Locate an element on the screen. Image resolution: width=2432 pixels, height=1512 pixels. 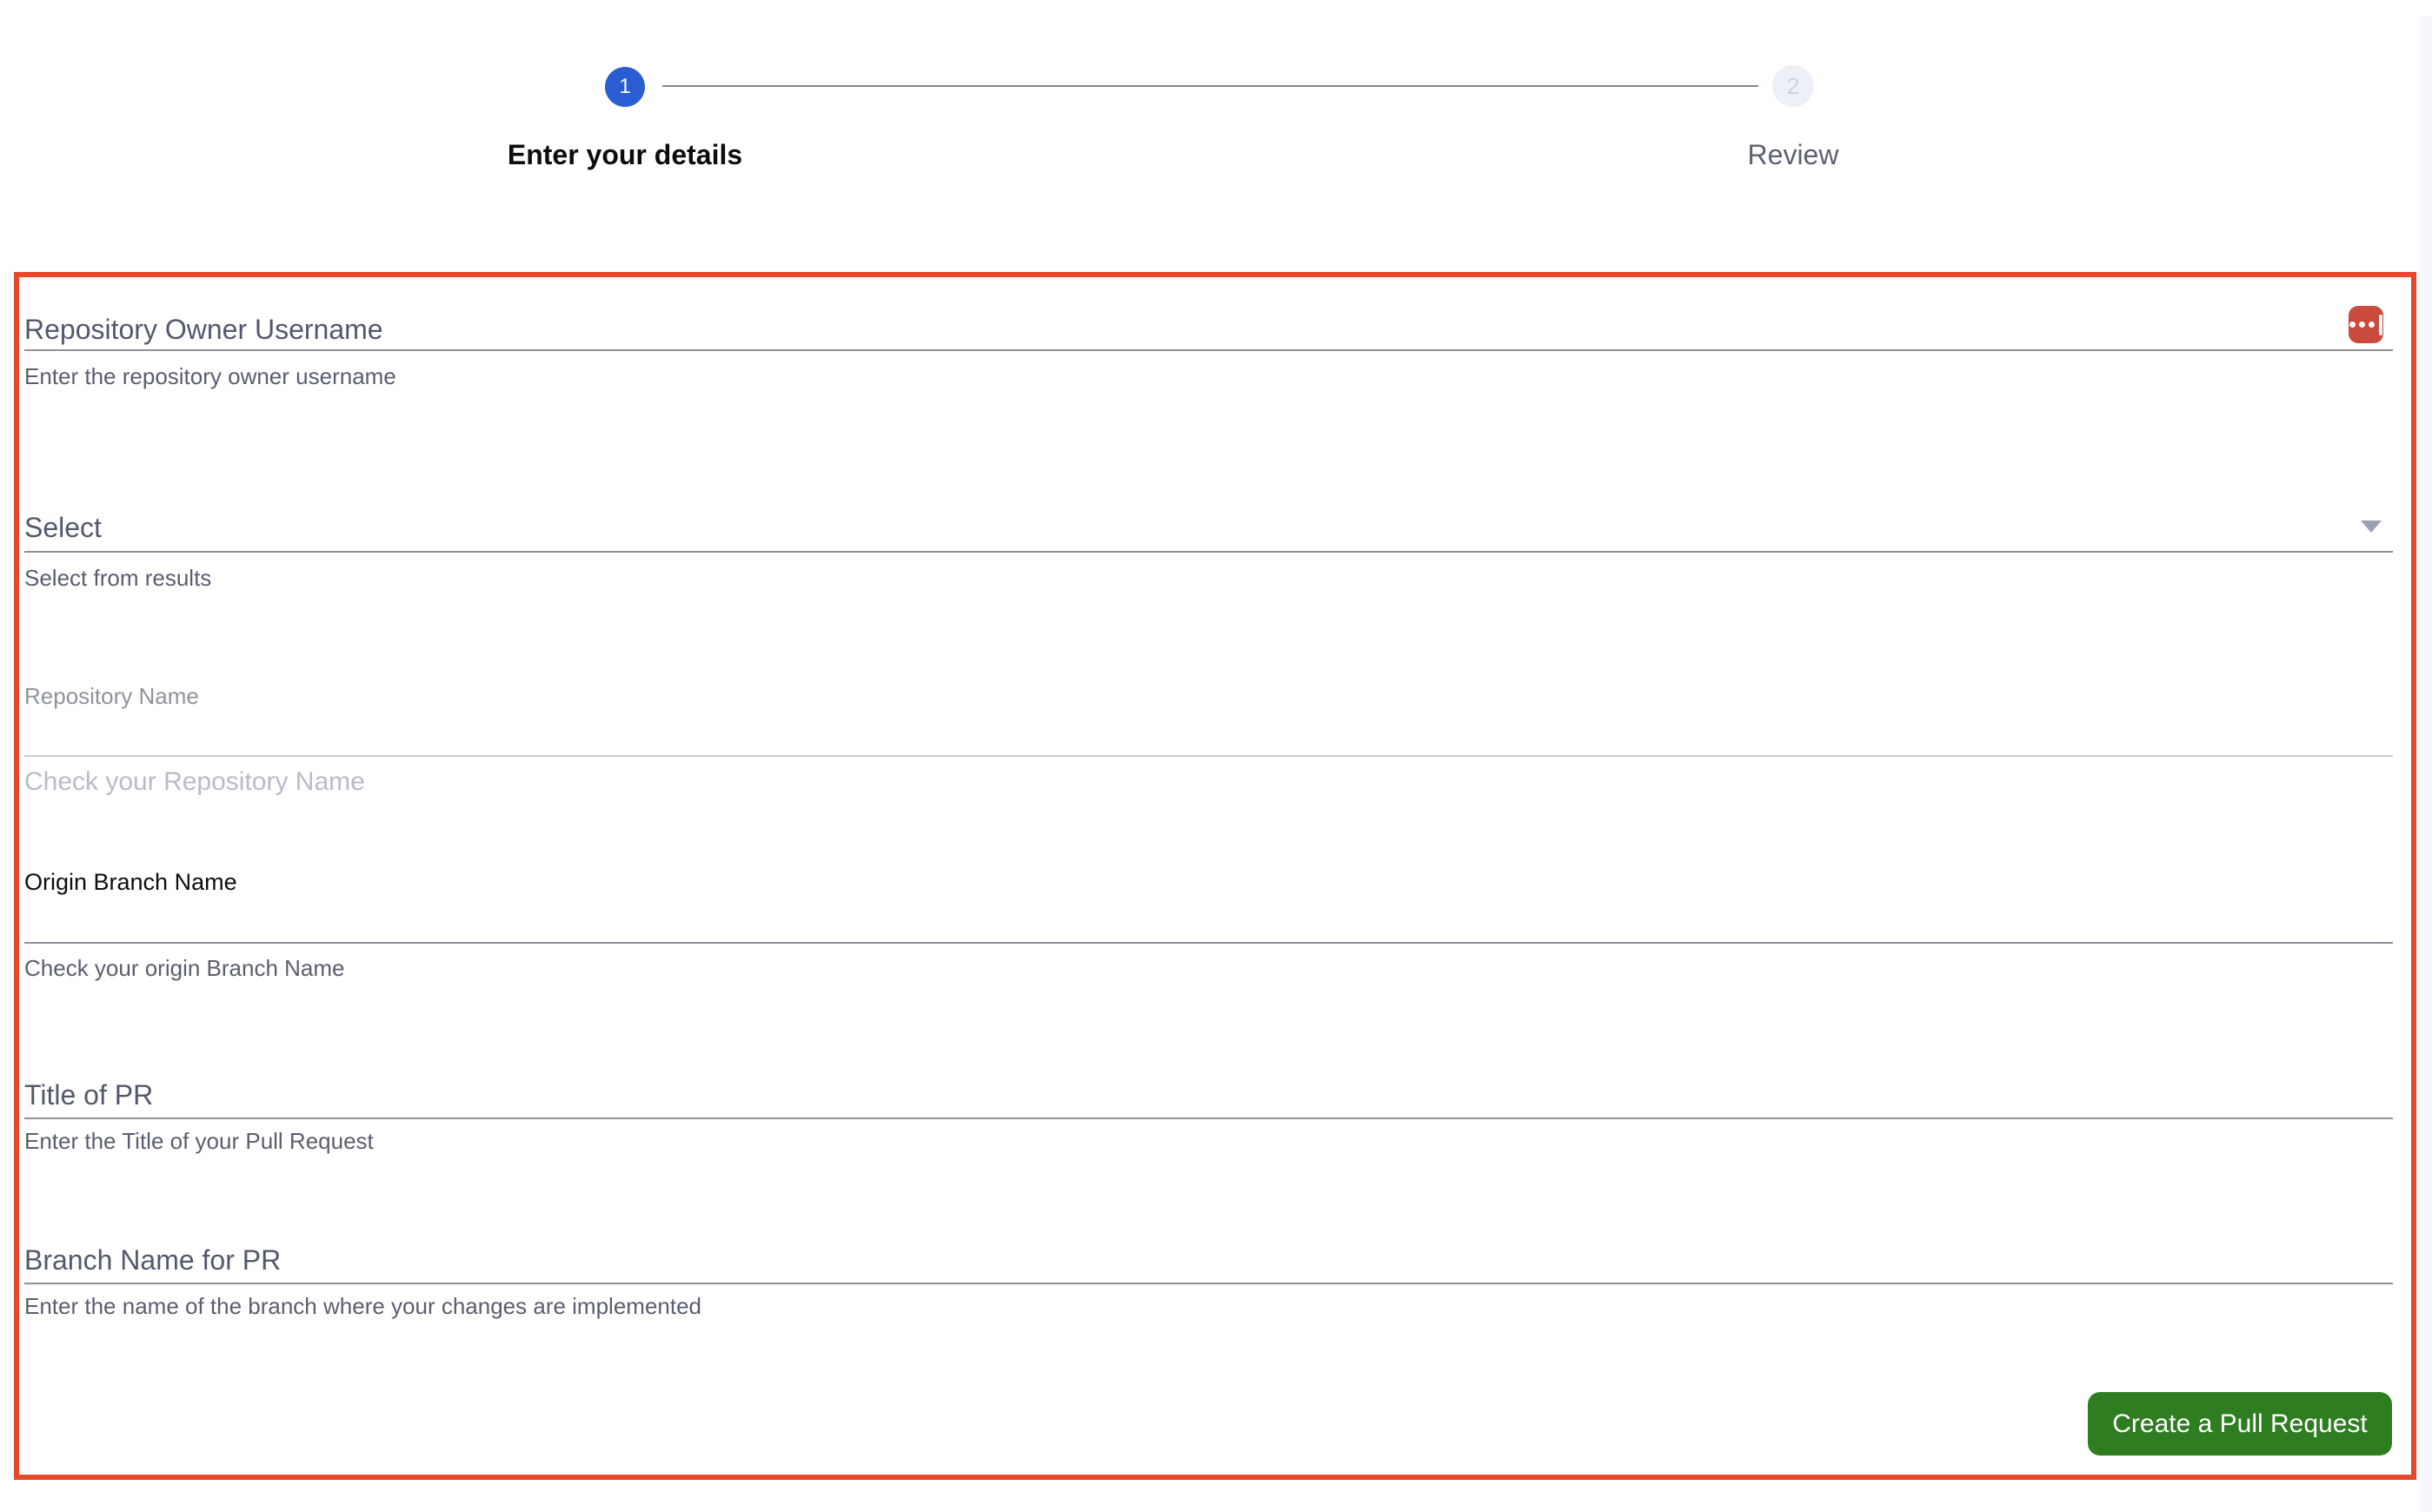
select-helper: Select from results is located at coordinates (118, 578).